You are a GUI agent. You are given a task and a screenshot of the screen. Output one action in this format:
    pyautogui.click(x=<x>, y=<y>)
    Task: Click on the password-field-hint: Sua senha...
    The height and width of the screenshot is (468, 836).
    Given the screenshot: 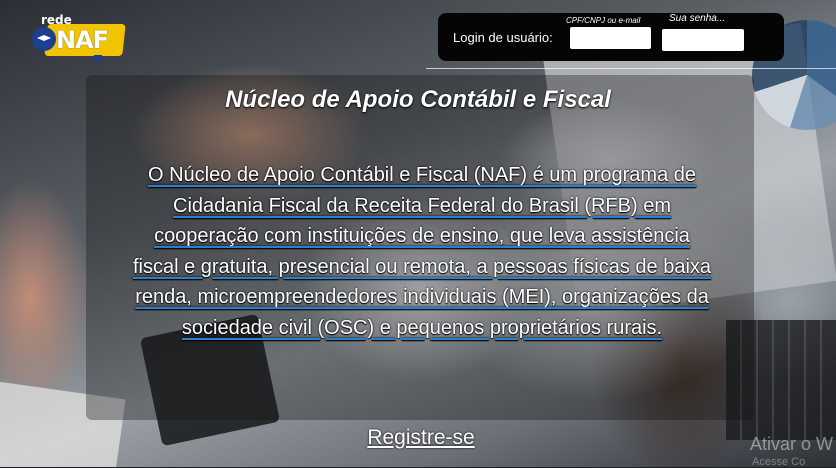 What is the action you would take?
    pyautogui.click(x=697, y=18)
    